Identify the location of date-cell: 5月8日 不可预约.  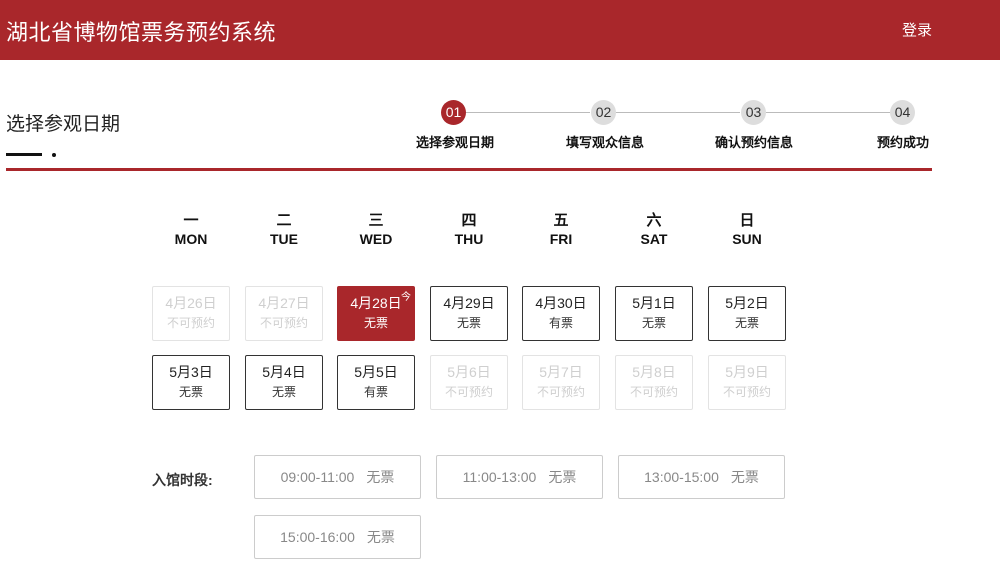
(654, 382).